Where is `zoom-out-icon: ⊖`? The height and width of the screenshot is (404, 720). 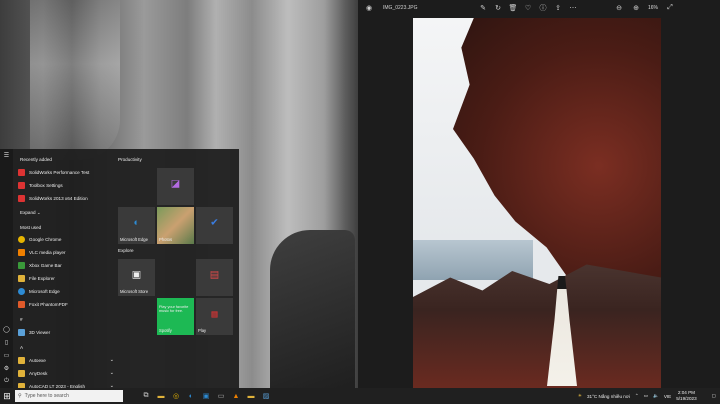
zoom-out-icon: ⊖ is located at coordinates (619, 8).